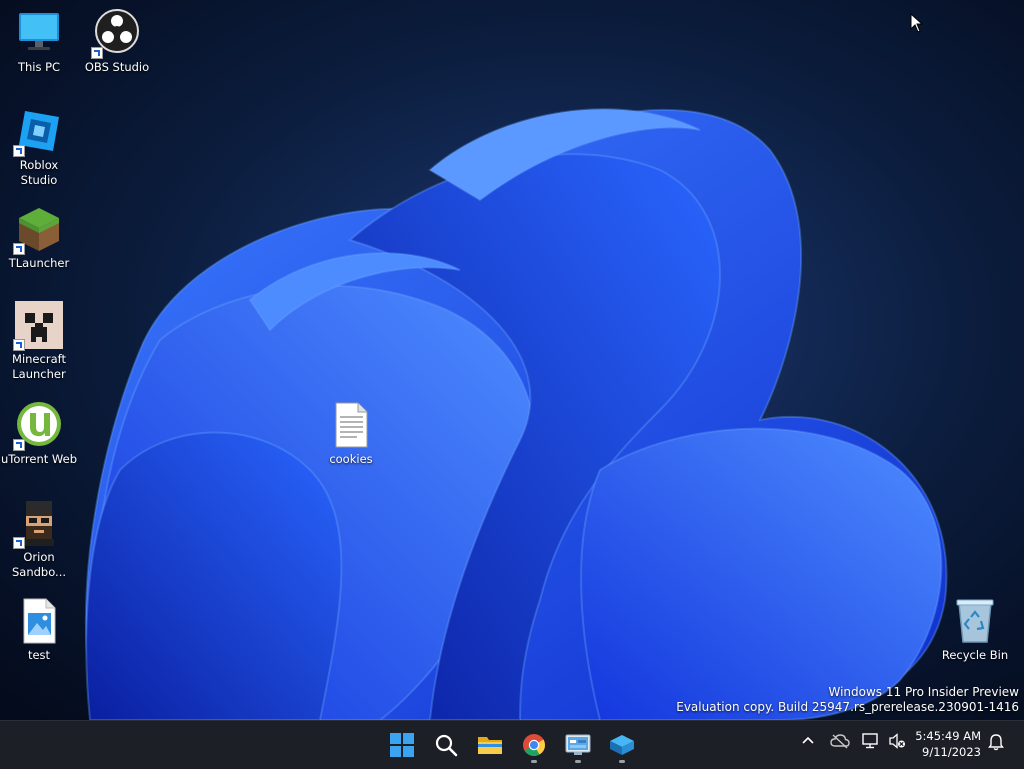  Describe the element at coordinates (975, 655) in the screenshot. I see `desktop-icon-label: Recycle Bin` at that location.